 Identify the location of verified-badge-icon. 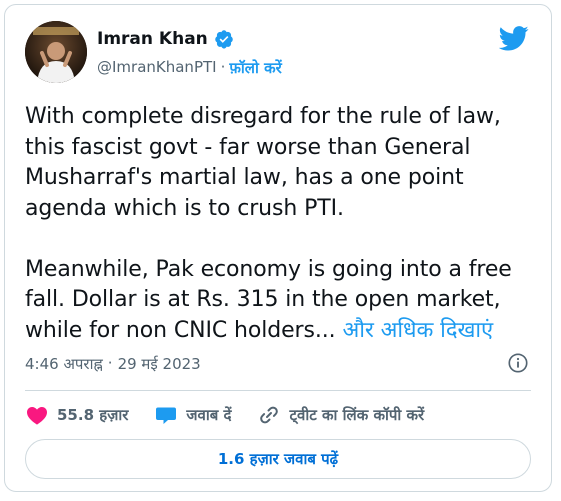
(224, 39).